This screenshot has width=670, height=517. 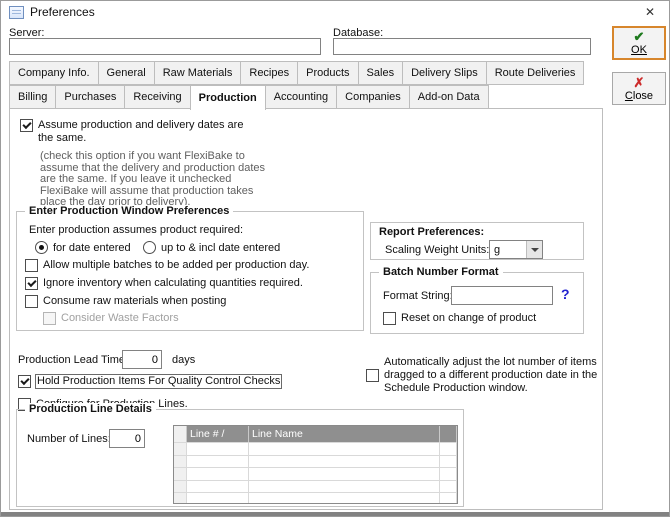 I want to click on help-icon: ?, so click(x=565, y=294).